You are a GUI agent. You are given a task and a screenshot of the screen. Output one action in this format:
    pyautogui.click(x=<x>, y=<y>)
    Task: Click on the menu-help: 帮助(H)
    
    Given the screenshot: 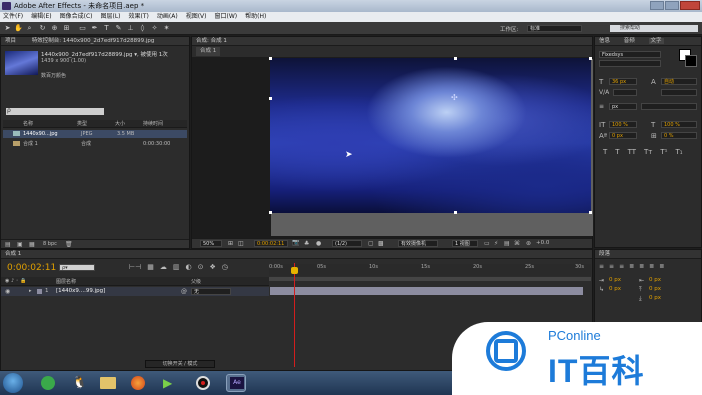 What is the action you would take?
    pyautogui.click(x=255, y=17)
    